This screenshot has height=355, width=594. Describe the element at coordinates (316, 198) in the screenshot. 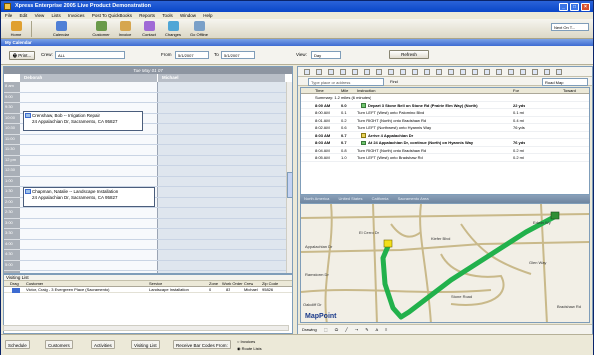

I see `crumb-north-america: North America` at that location.